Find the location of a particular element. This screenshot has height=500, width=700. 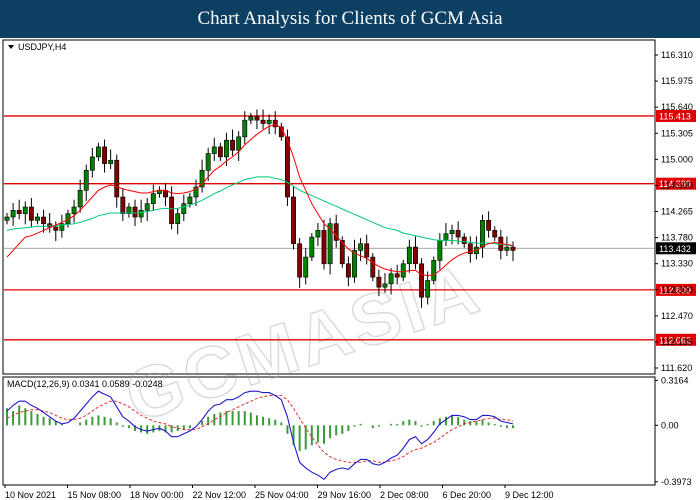

y-tick-label: 115.975 is located at coordinates (677, 81).